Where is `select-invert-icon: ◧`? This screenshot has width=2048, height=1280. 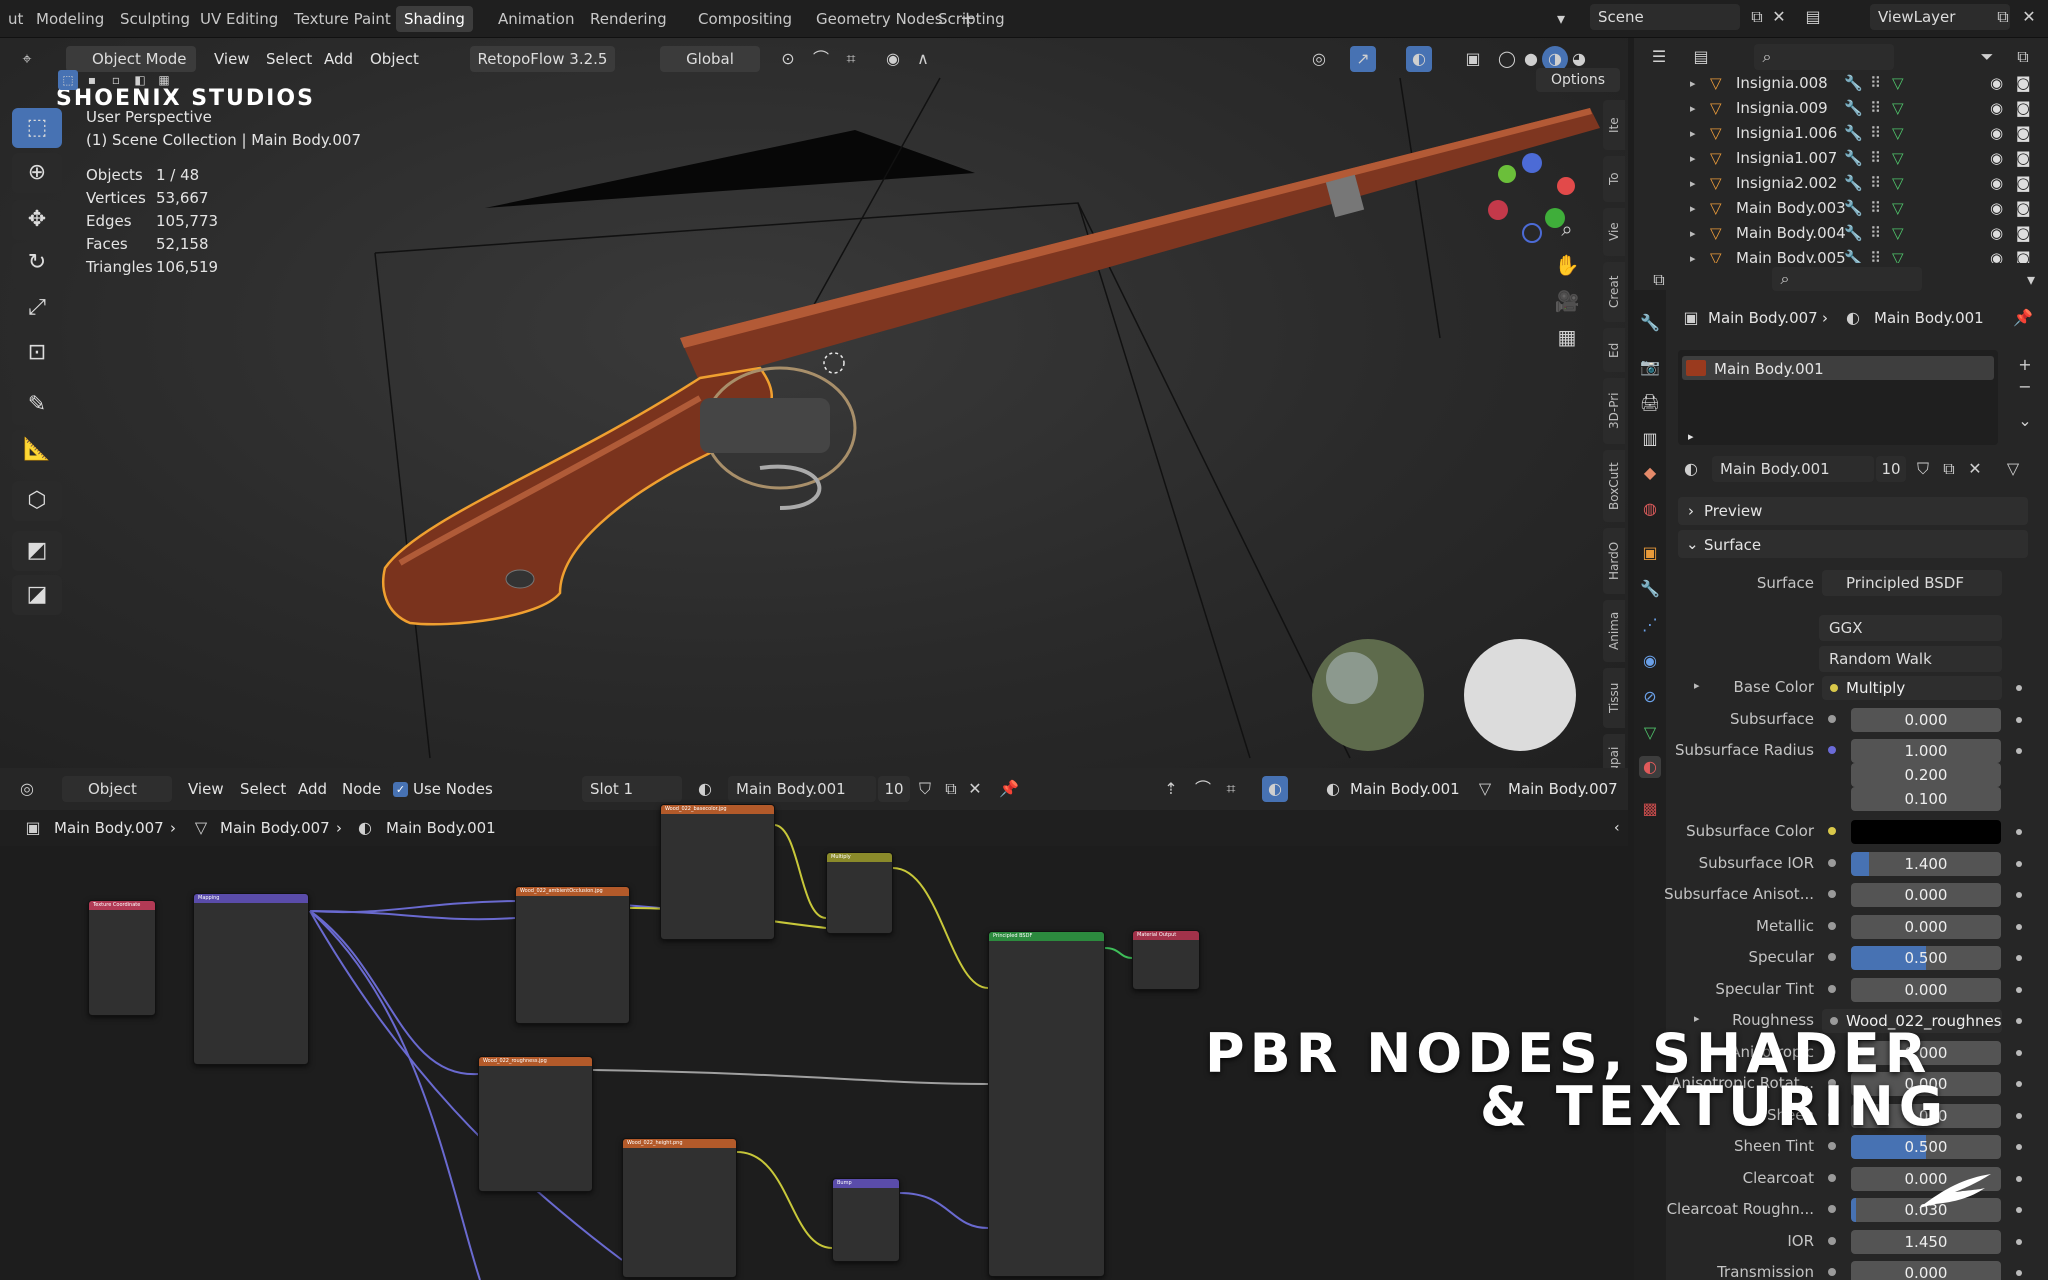
select-invert-icon: ◧ is located at coordinates (140, 80).